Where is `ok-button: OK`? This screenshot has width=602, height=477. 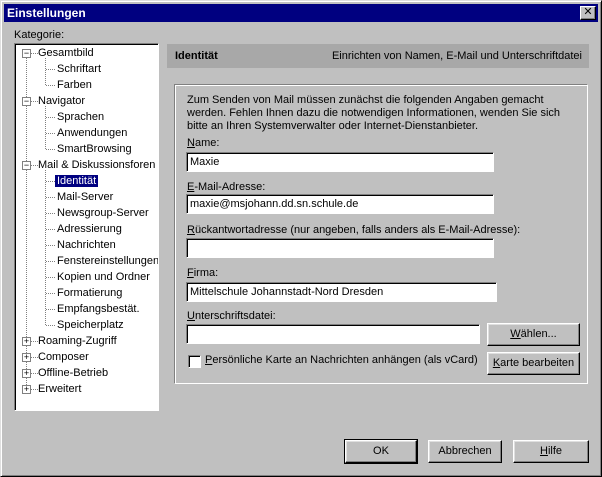
ok-button: OK is located at coordinates (381, 451).